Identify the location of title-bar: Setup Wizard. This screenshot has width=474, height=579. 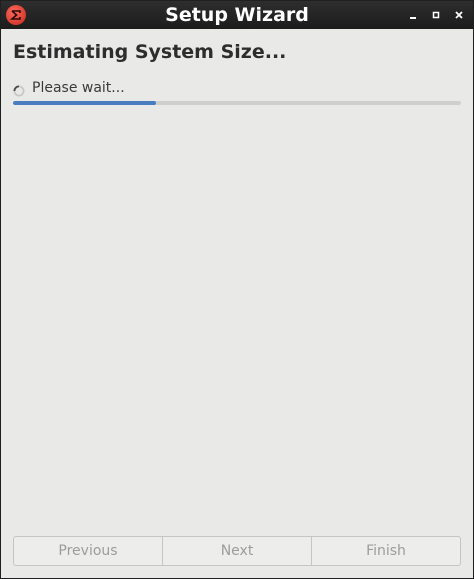
(237, 15).